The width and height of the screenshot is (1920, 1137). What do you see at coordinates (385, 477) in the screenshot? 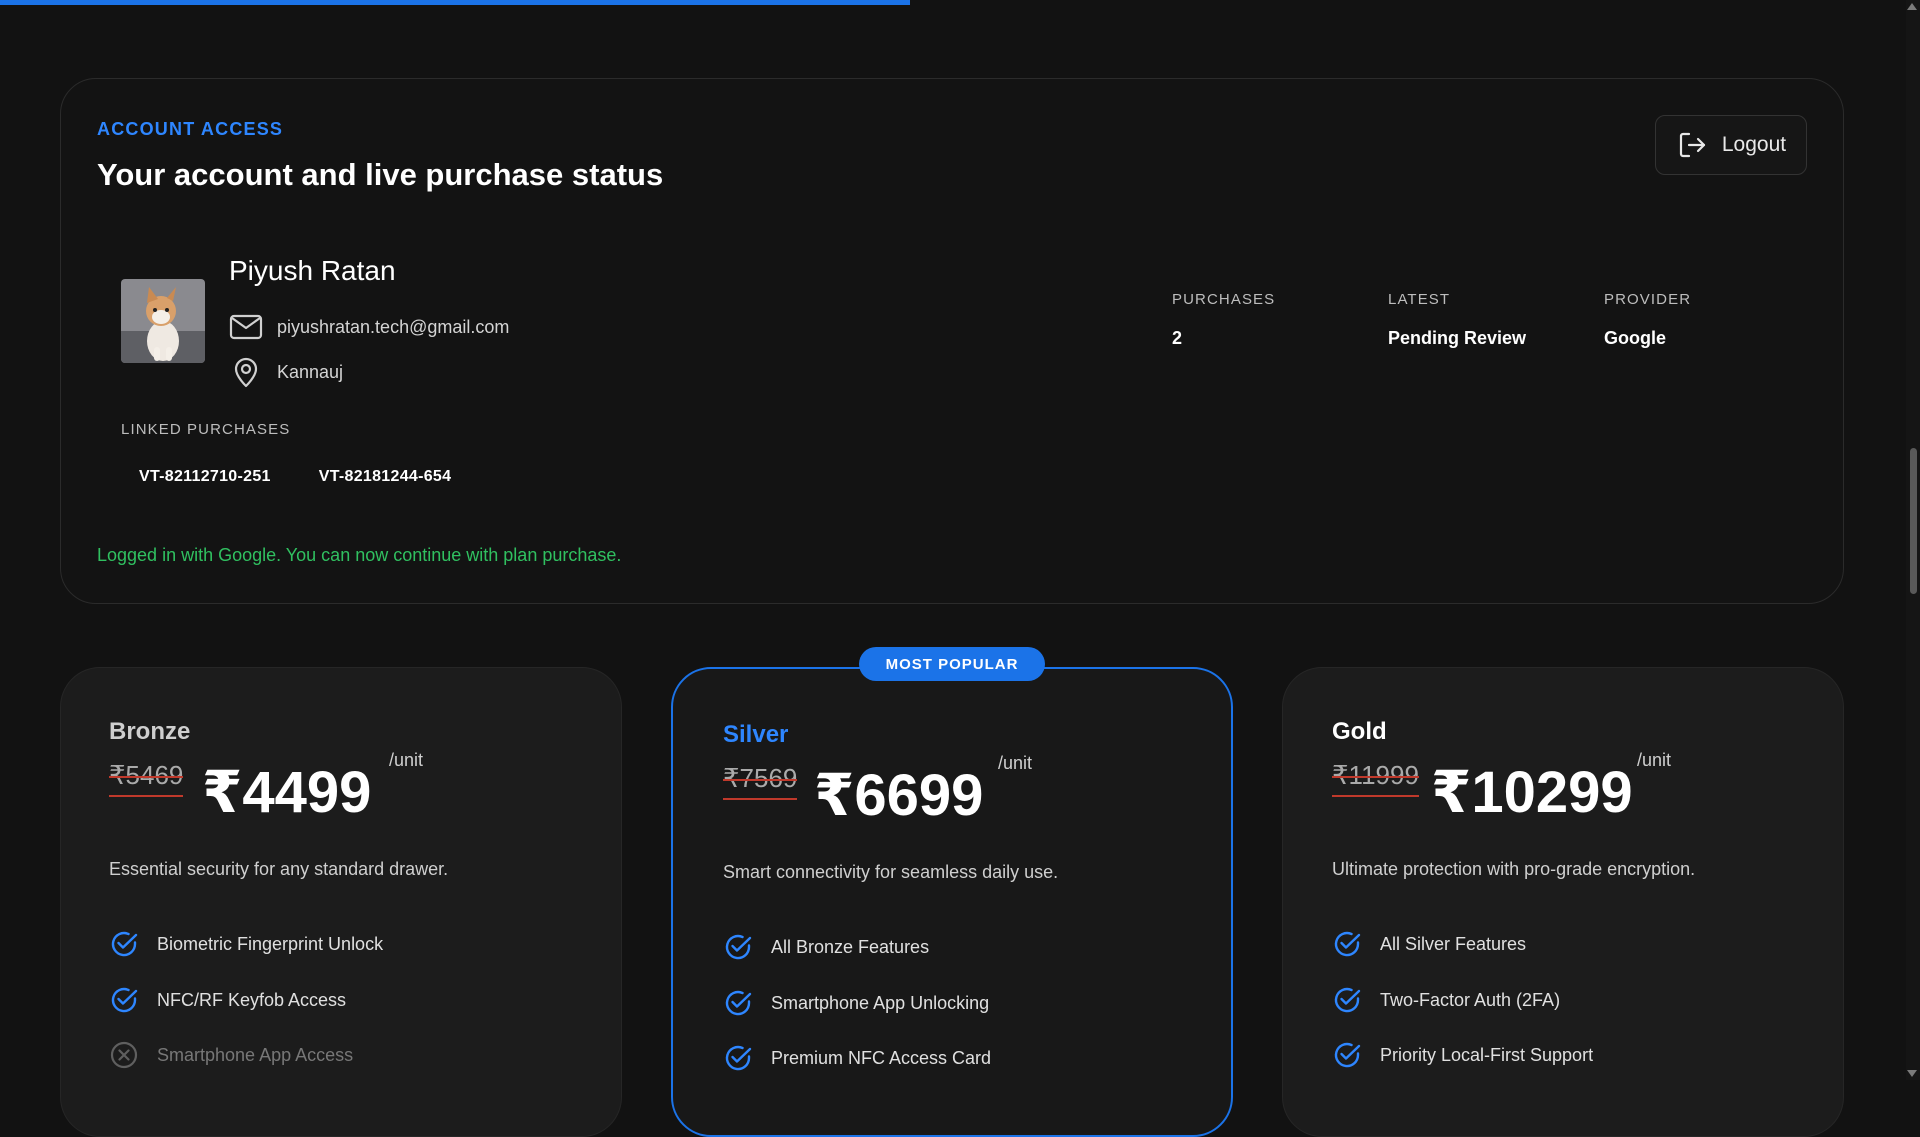
I see `linked-purchase-id: VT-82181244-654` at bounding box center [385, 477].